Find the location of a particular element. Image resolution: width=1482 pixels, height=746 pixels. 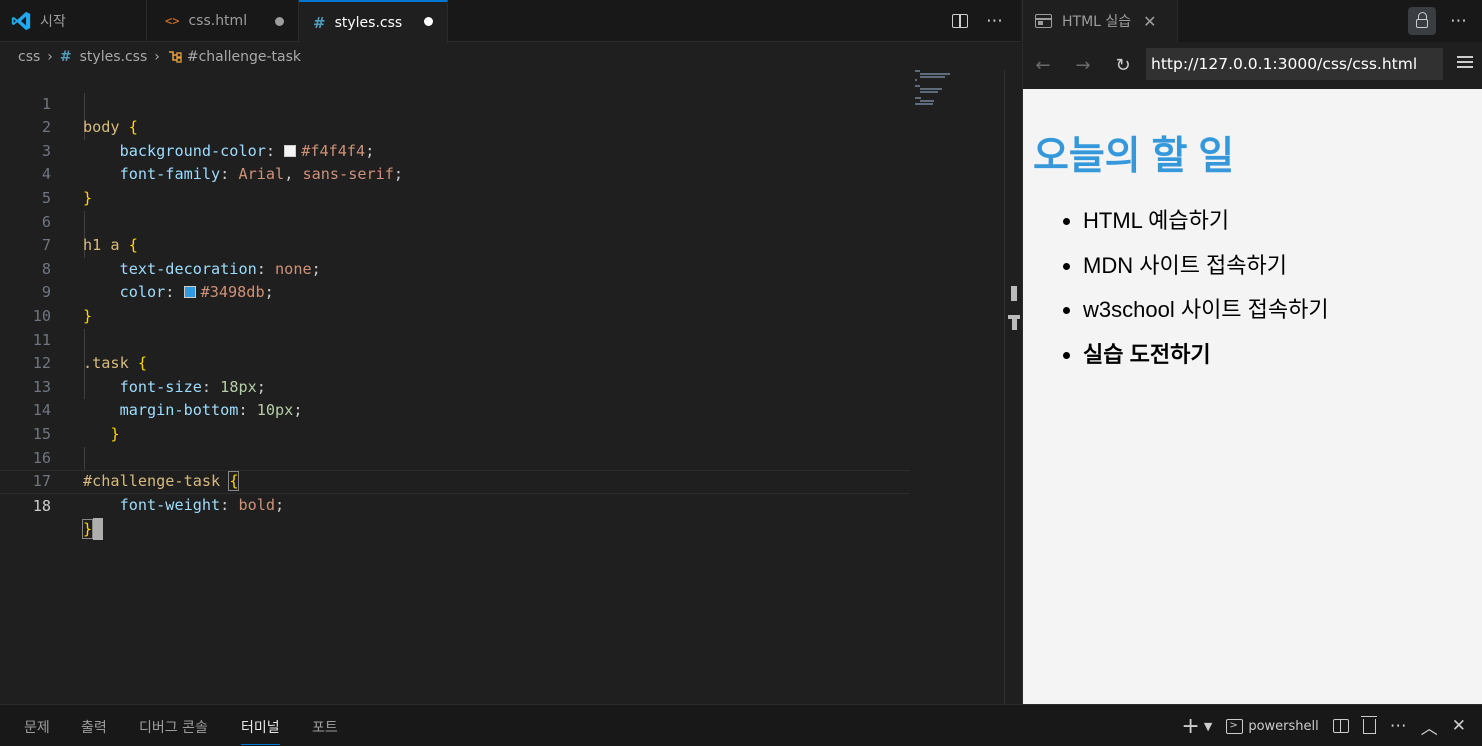

tab-css-html: <> css.html is located at coordinates (223, 21).